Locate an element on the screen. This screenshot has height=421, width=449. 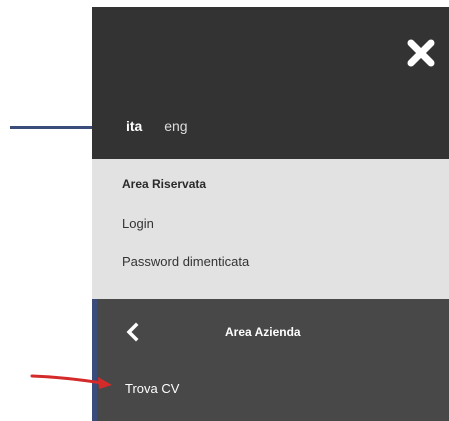
find-cv-link: Trova CV is located at coordinates (152, 388).